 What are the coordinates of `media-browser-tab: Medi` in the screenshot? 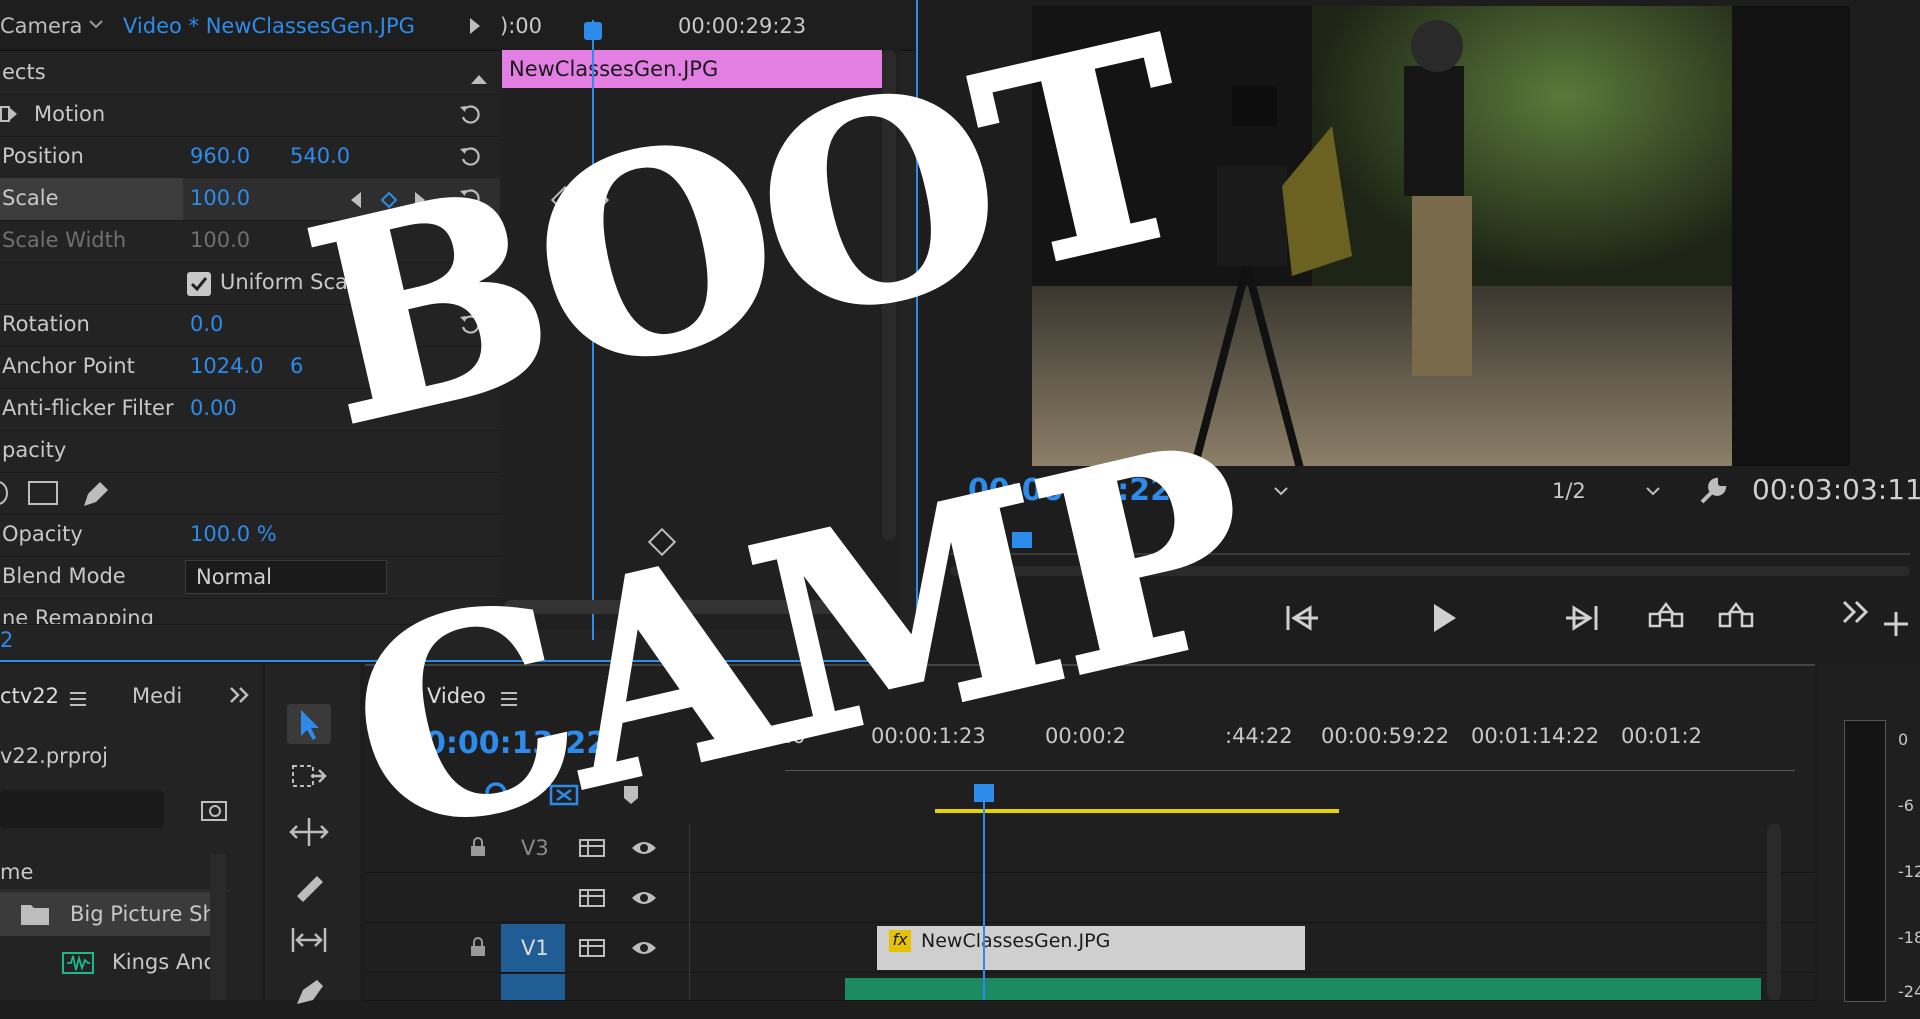 It's located at (157, 696).